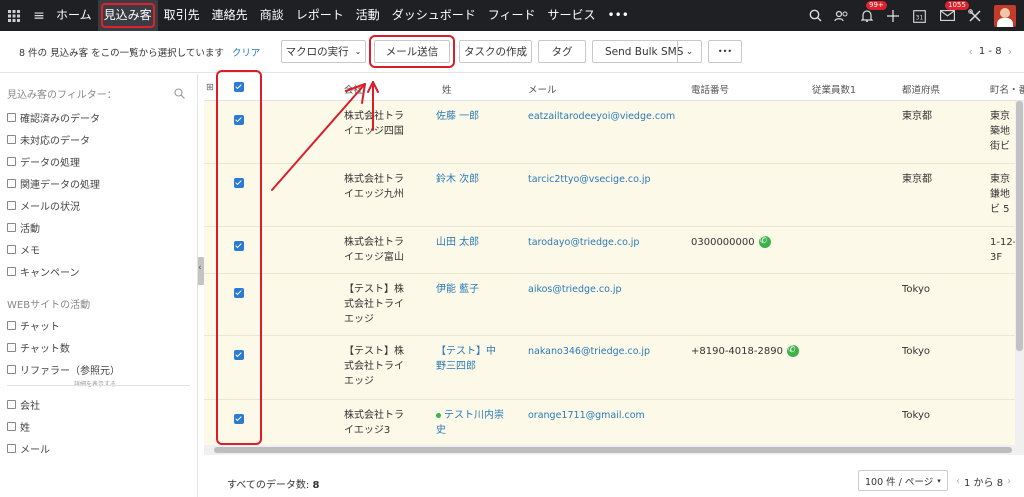  What do you see at coordinates (48, 139) in the screenshot?
I see `filter-item: 未対応のデータ` at bounding box center [48, 139].